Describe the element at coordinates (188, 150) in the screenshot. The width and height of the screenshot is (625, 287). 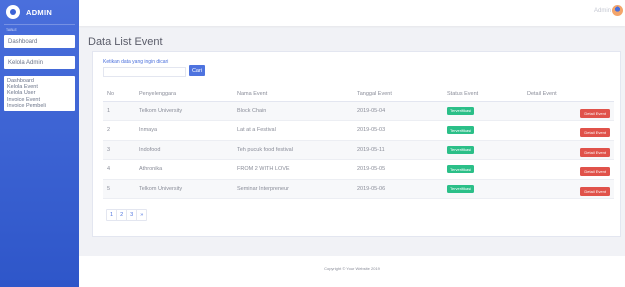
I see `cell-penyelenggara: Indofood` at that location.